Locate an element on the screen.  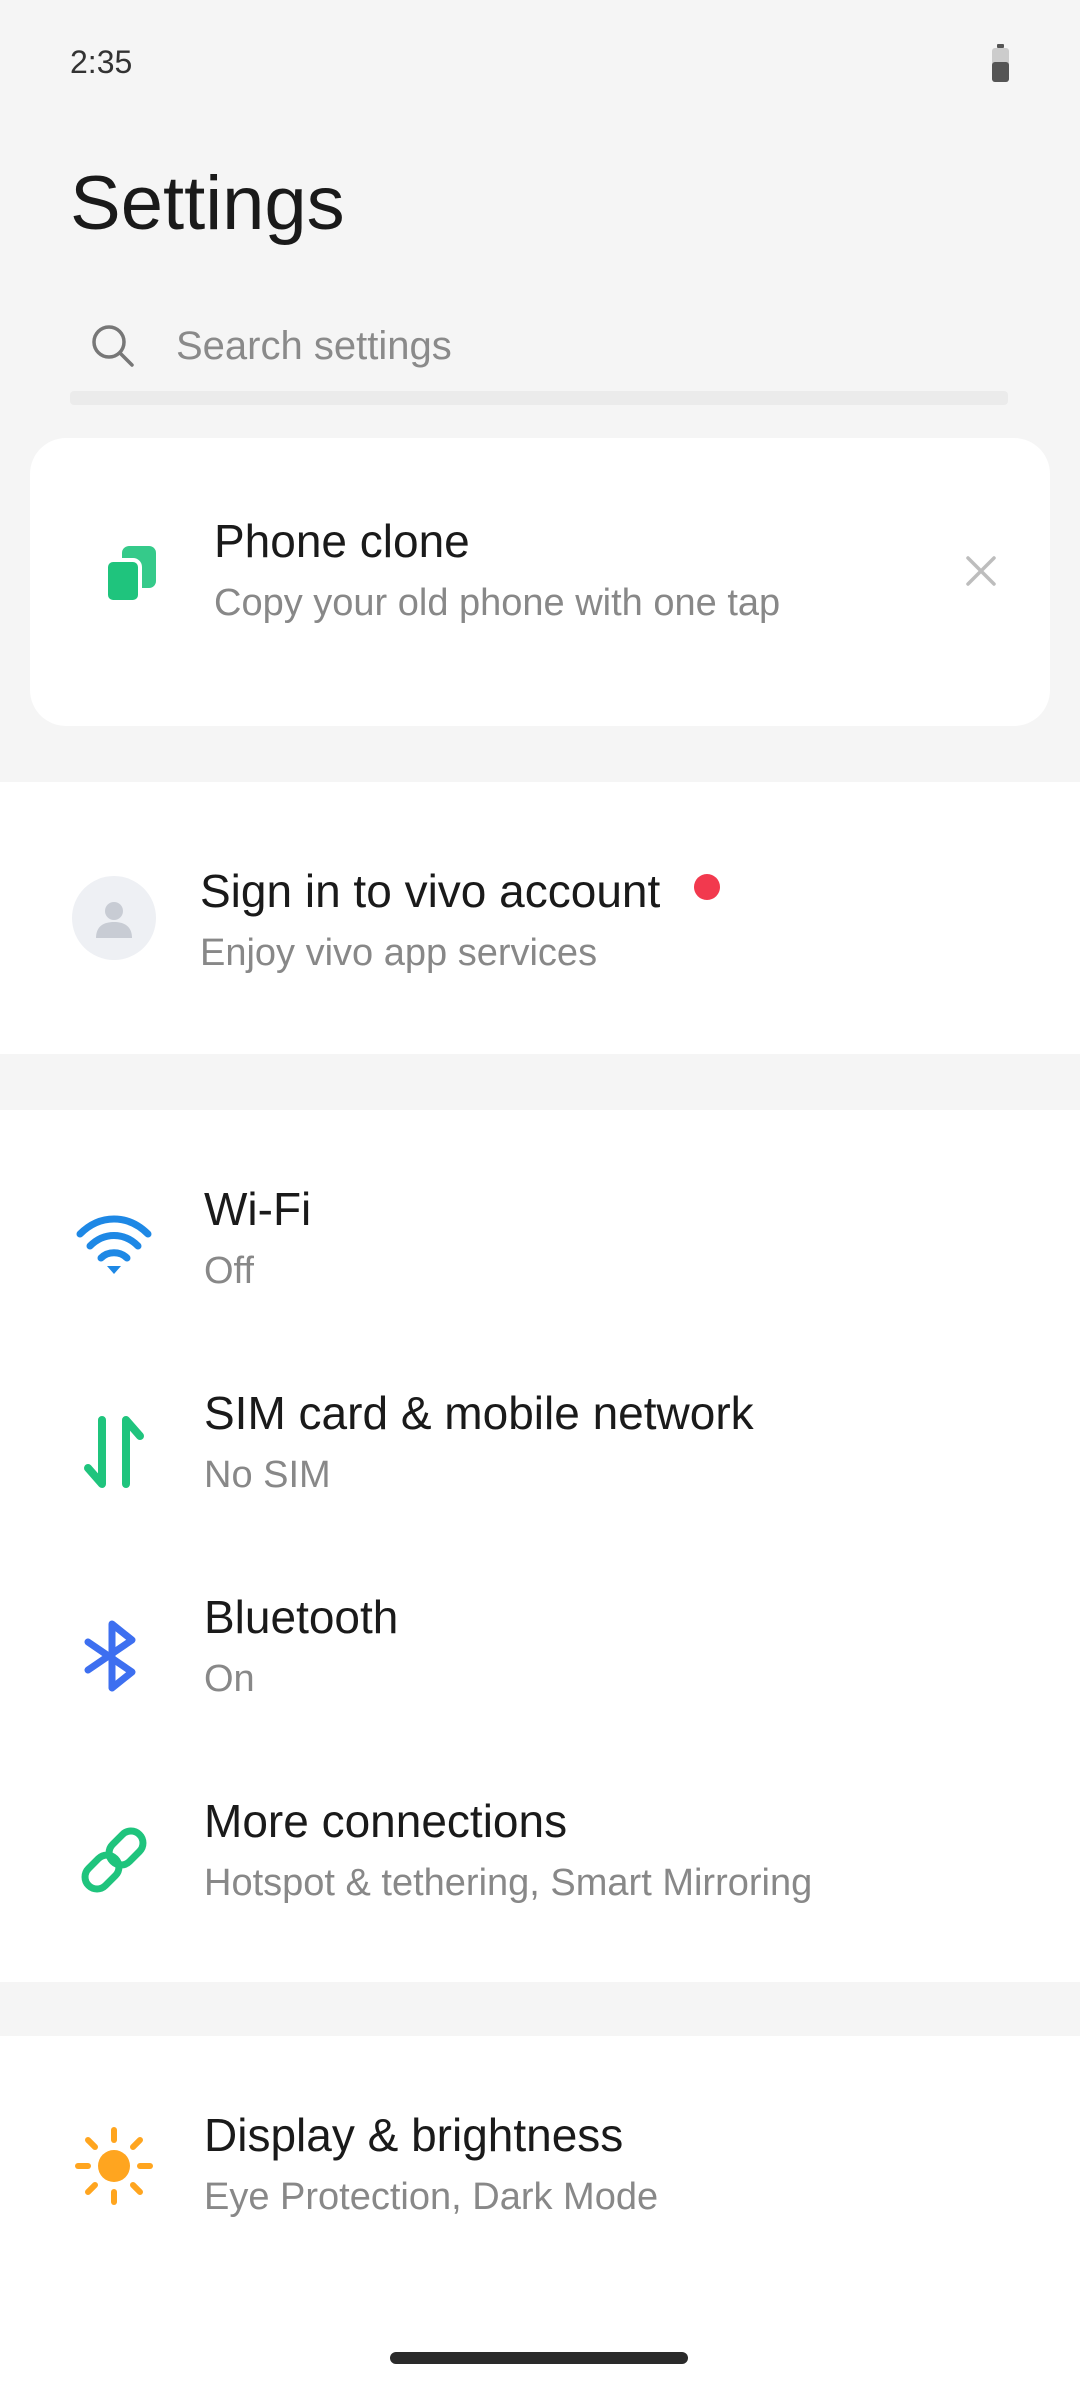
person-icon is located at coordinates (114, 920).